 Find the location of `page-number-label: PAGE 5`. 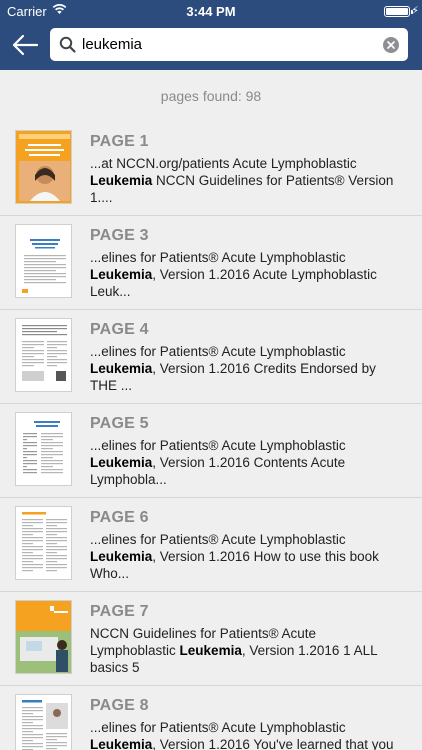

page-number-label: PAGE 5 is located at coordinates (119, 423).